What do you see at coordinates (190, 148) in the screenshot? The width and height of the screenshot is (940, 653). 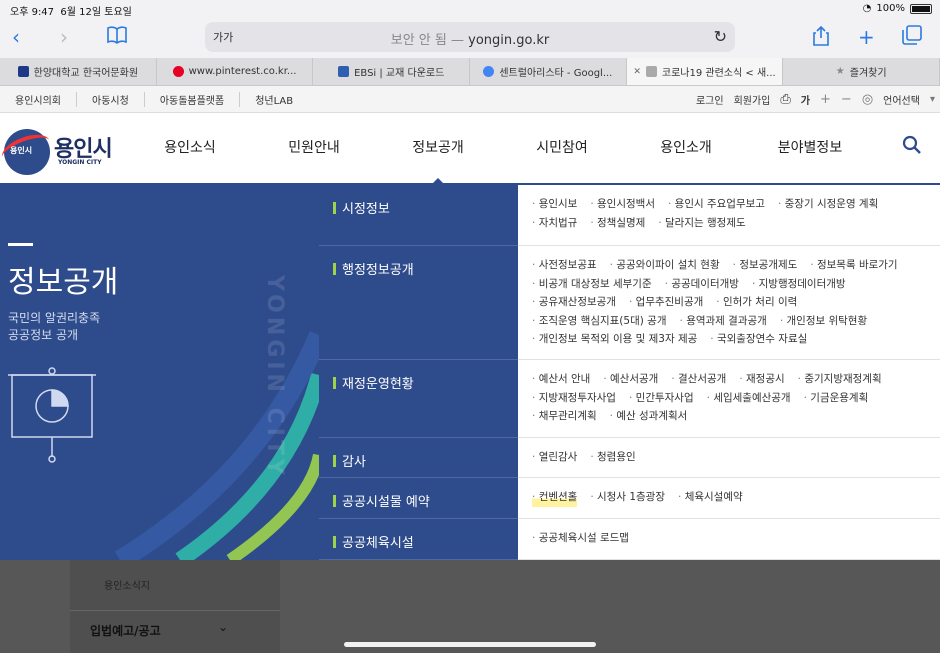 I see `menu-item-news: 용인소식` at bounding box center [190, 148].